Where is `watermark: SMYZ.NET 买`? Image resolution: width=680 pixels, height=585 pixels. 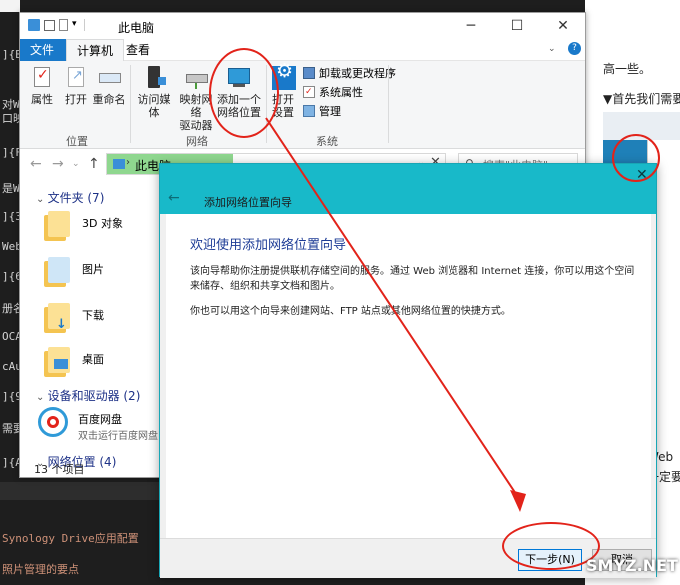
watermark: SMYZ.NET 买 is located at coordinates (633, 565).